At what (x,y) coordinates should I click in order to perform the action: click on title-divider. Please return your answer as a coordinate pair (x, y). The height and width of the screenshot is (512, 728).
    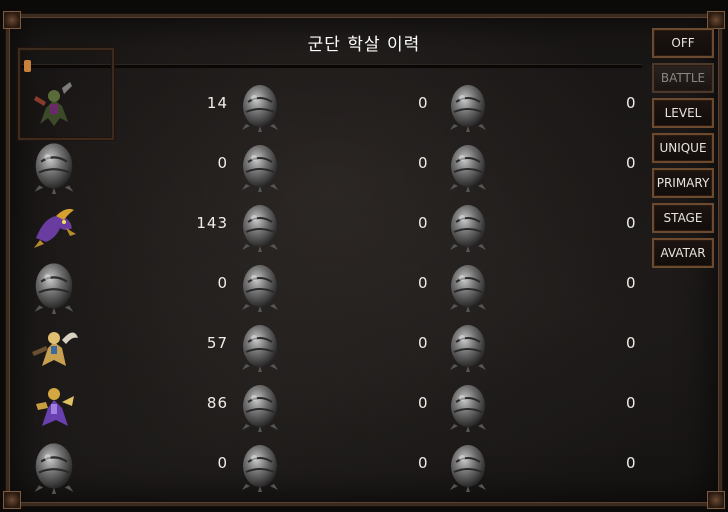
    Looking at the image, I should click on (332, 66).